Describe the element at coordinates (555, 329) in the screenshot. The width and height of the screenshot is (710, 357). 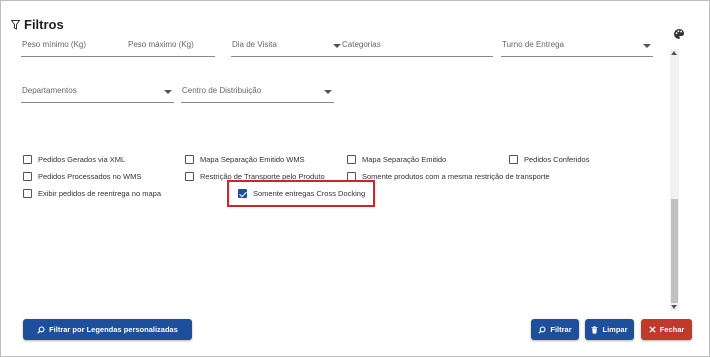
I see `filter-button: Filtrar` at that location.